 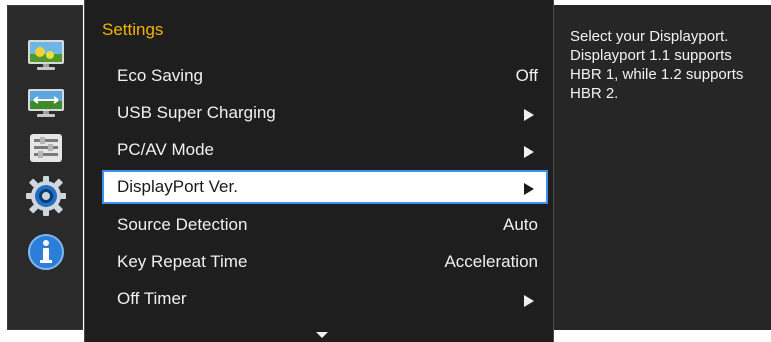 What do you see at coordinates (45, 167) in the screenshot?
I see `category-sidebar` at bounding box center [45, 167].